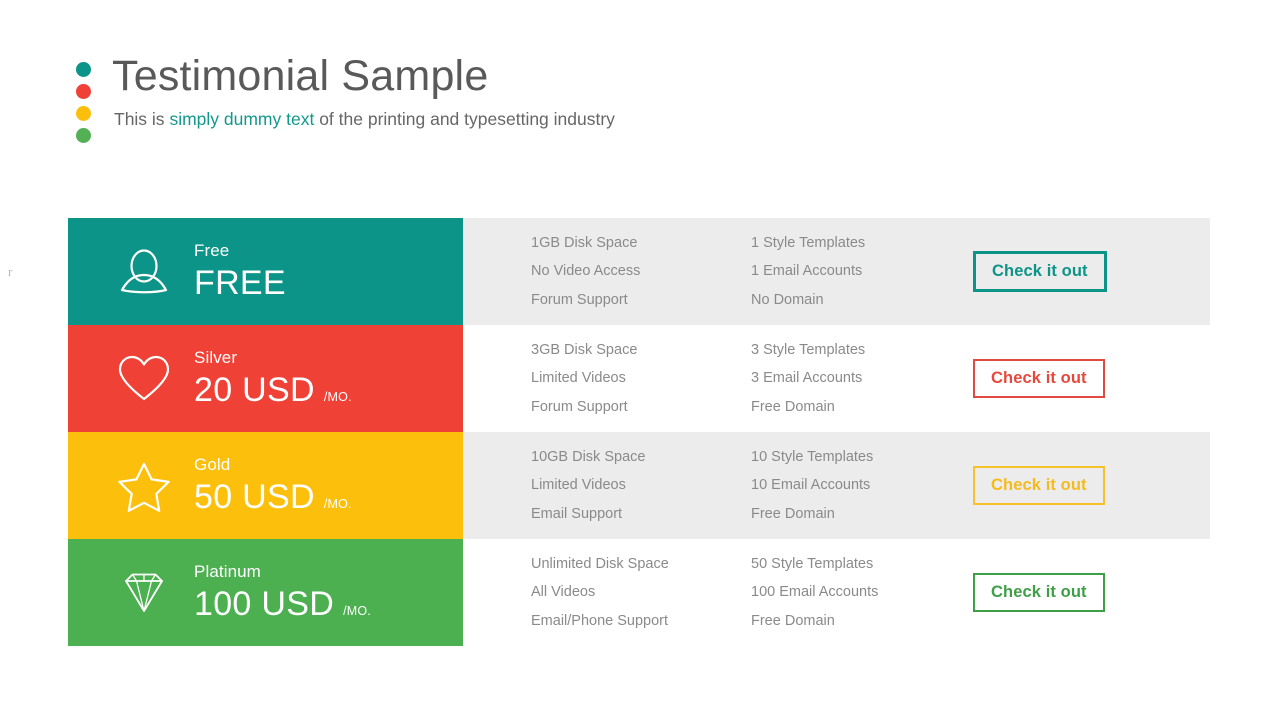 The width and height of the screenshot is (1280, 720). I want to click on subtitle-link: simply dummy text, so click(241, 119).